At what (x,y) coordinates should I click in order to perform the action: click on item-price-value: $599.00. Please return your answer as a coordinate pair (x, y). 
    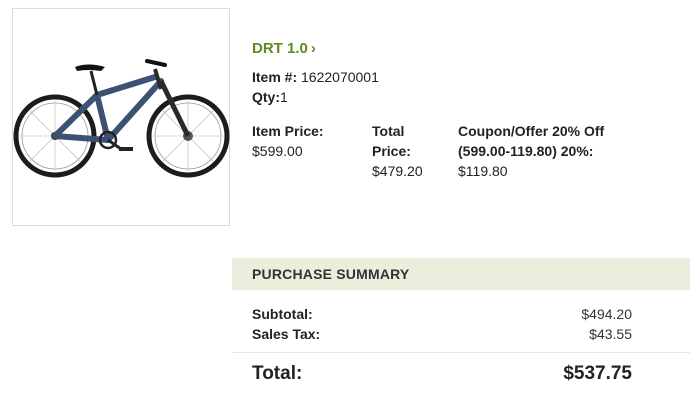
    Looking at the image, I should click on (277, 151).